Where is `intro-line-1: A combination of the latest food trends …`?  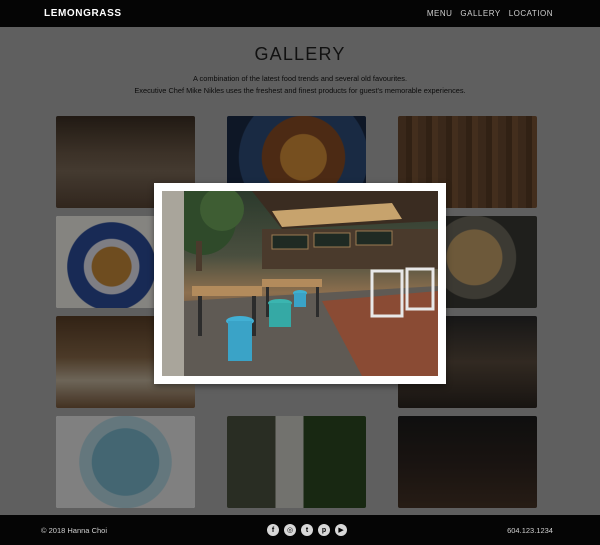
intro-line-1: A combination of the latest food trends … is located at coordinates (300, 78).